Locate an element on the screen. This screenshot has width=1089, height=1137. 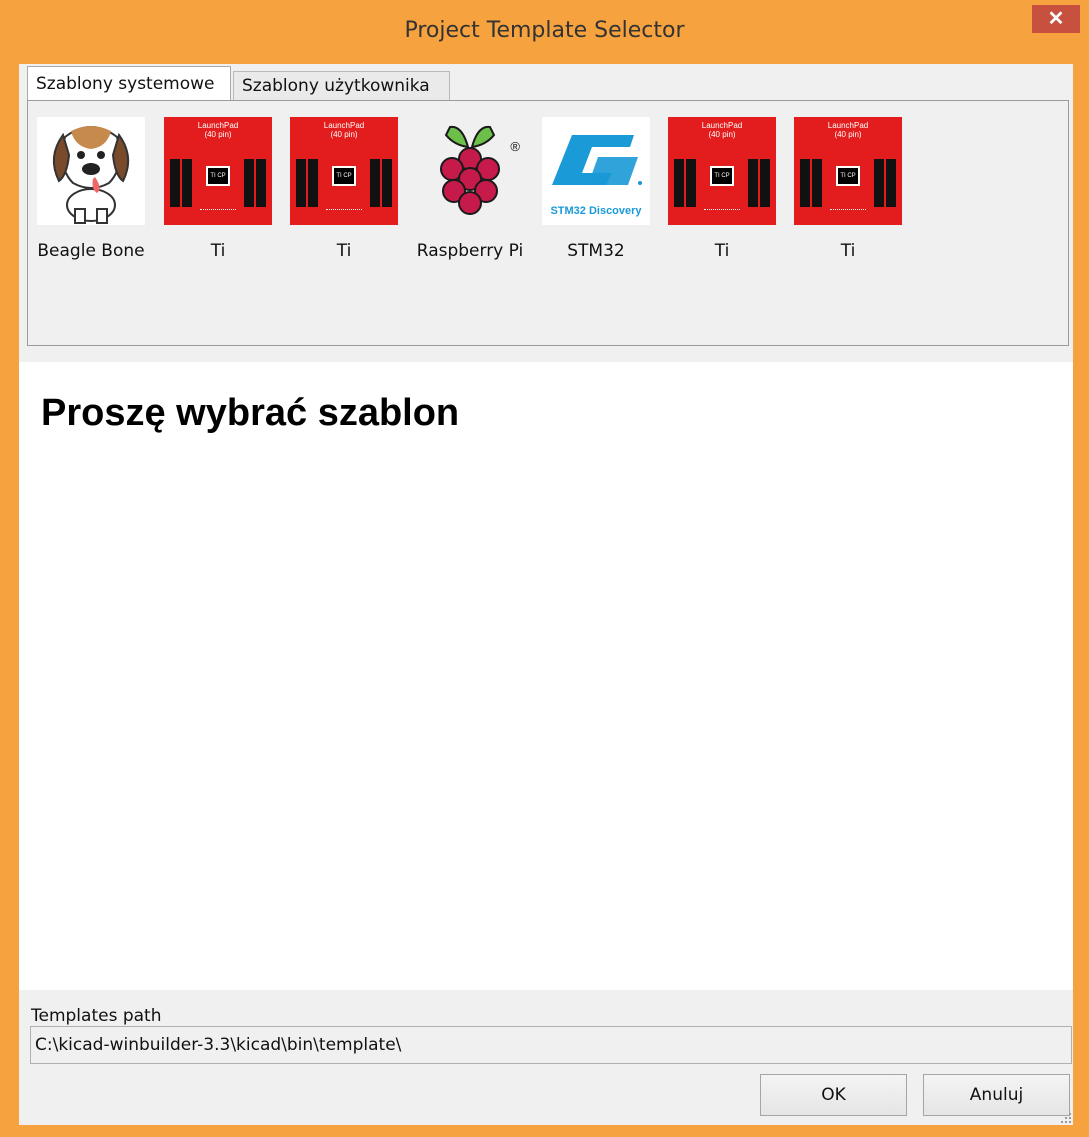
template-ti-2: LaunchPad (40 pin) TI CP Ti is located at coordinates (348, 189).